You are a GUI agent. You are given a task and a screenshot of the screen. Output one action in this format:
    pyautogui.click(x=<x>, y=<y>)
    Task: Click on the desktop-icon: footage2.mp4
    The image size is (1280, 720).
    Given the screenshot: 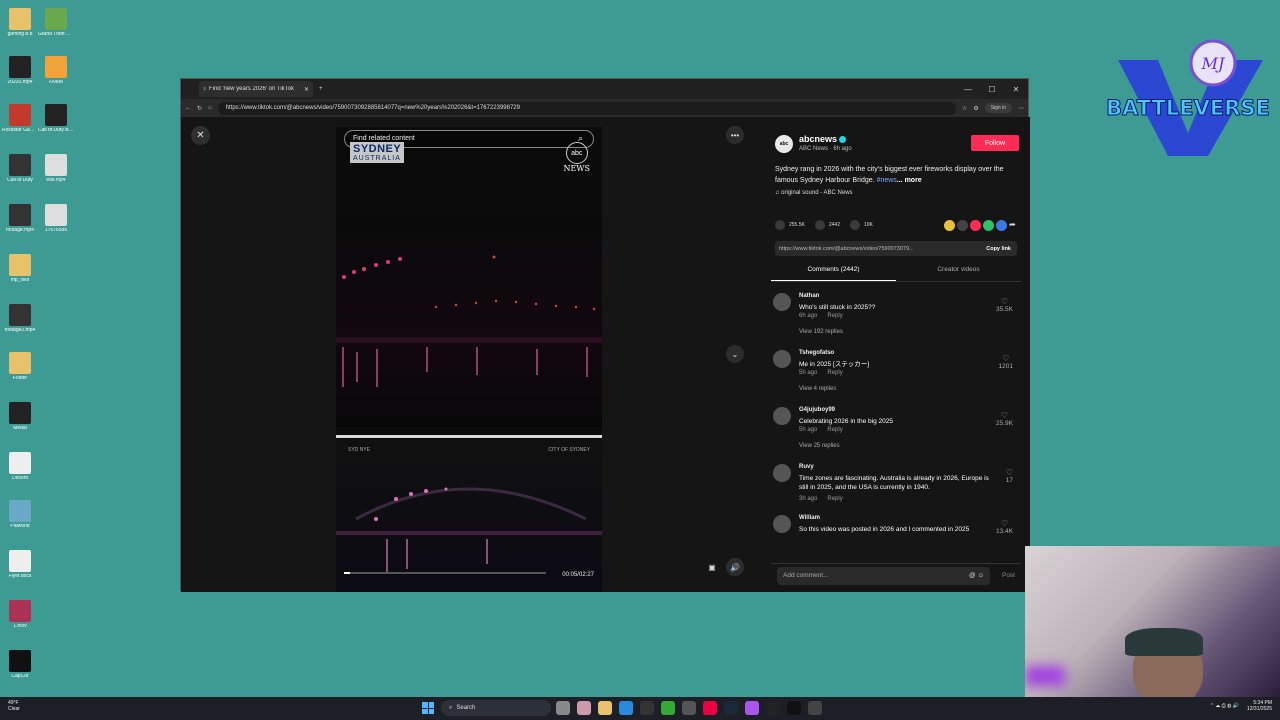 What is the action you would take?
    pyautogui.click(x=20, y=319)
    